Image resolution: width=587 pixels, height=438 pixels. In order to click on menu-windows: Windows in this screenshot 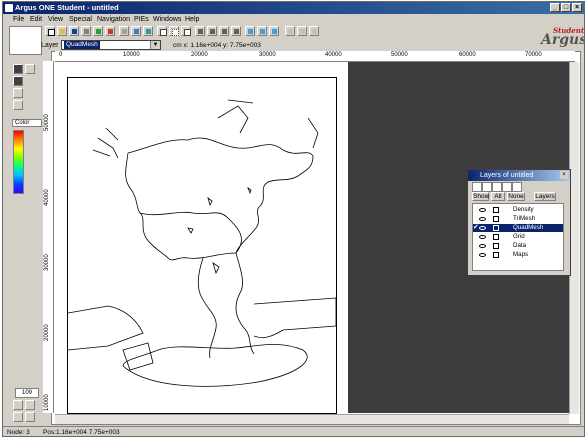, I will do `click(167, 19)`.